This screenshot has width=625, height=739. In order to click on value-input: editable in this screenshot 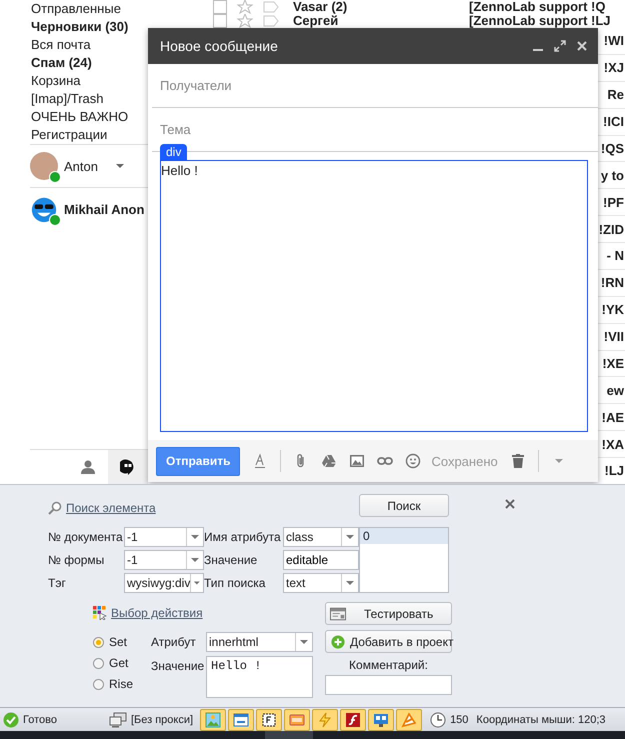, I will do `click(321, 560)`.